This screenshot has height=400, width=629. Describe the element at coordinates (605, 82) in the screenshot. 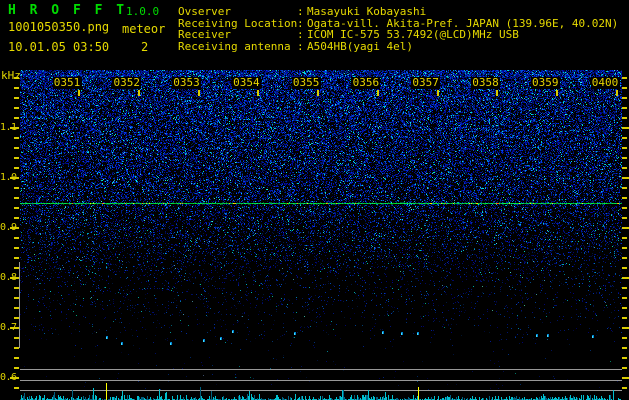

I see `time-tick-label: 0400` at that location.